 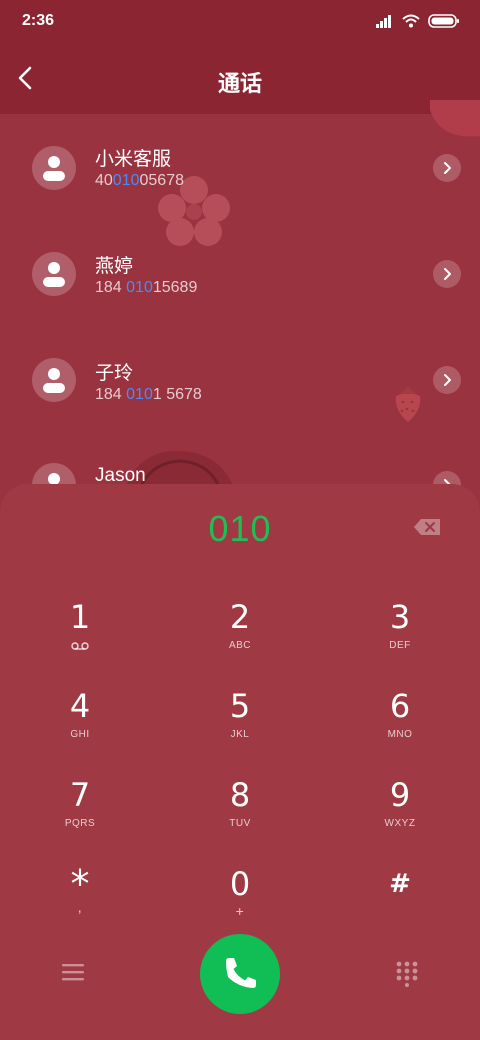 I want to click on contact-number: 184 01015689, so click(x=146, y=287).